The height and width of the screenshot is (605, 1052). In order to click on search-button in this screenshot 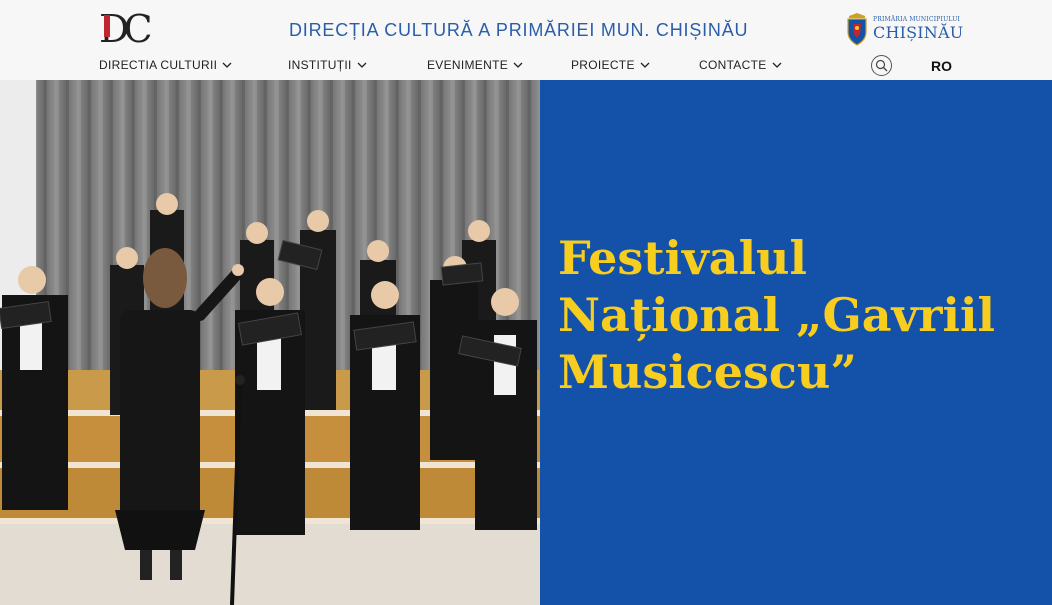, I will do `click(881, 65)`.